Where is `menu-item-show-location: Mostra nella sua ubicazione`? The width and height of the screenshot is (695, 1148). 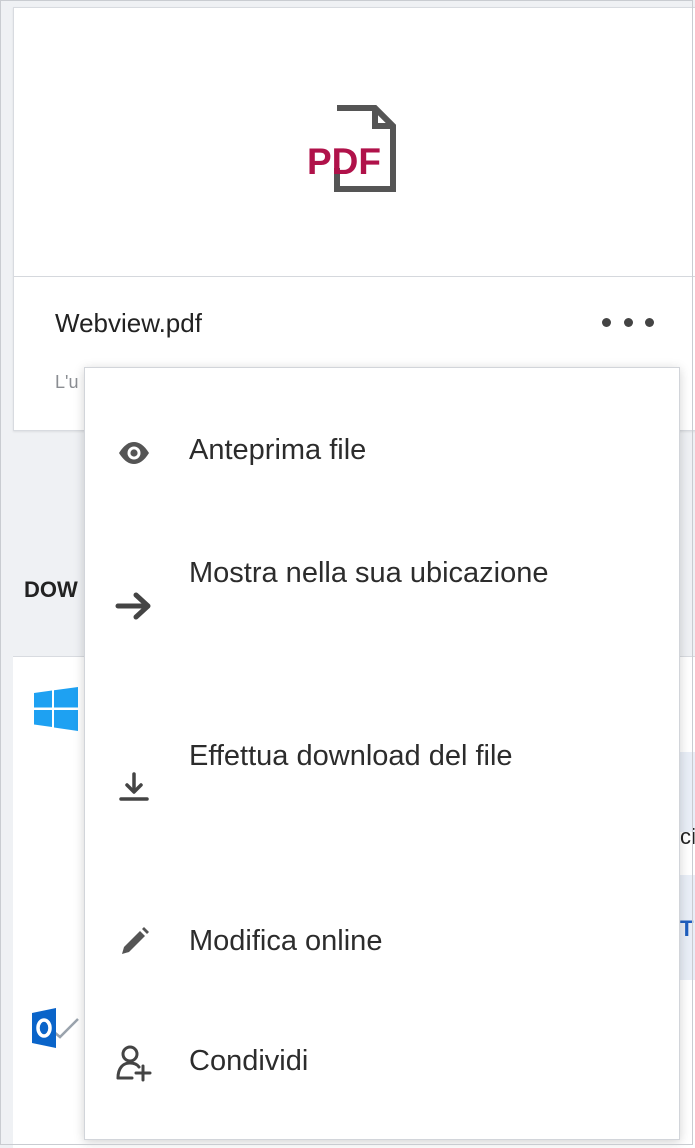
menu-item-show-location: Mostra nella sua ubicazione is located at coordinates (382, 604).